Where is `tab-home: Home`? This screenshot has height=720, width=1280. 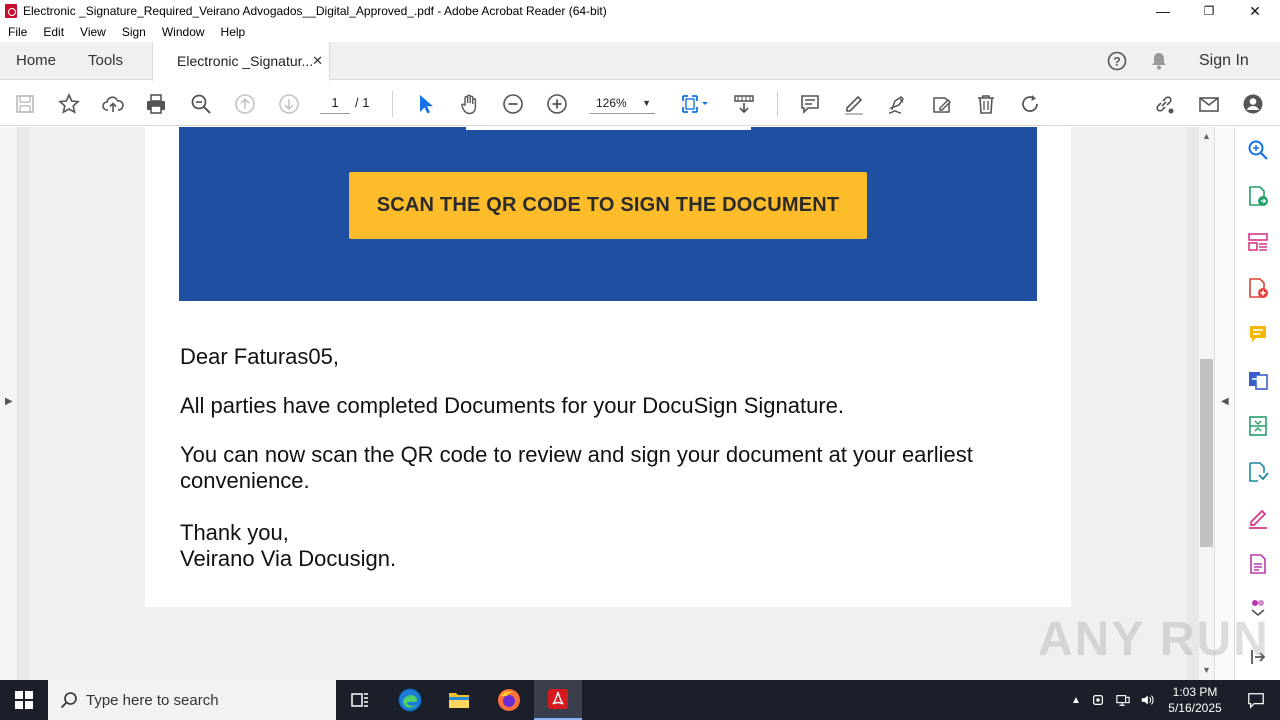
tab-home: Home is located at coordinates (36, 61).